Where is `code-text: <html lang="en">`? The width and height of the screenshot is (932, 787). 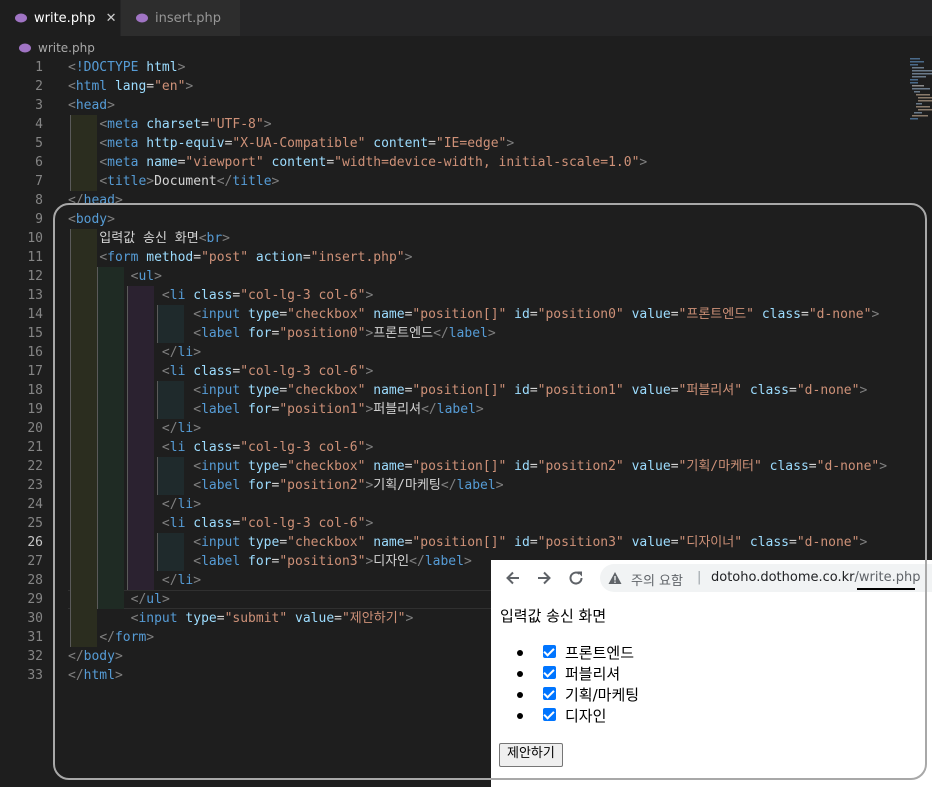 code-text: <html lang="en"> is located at coordinates (131, 86).